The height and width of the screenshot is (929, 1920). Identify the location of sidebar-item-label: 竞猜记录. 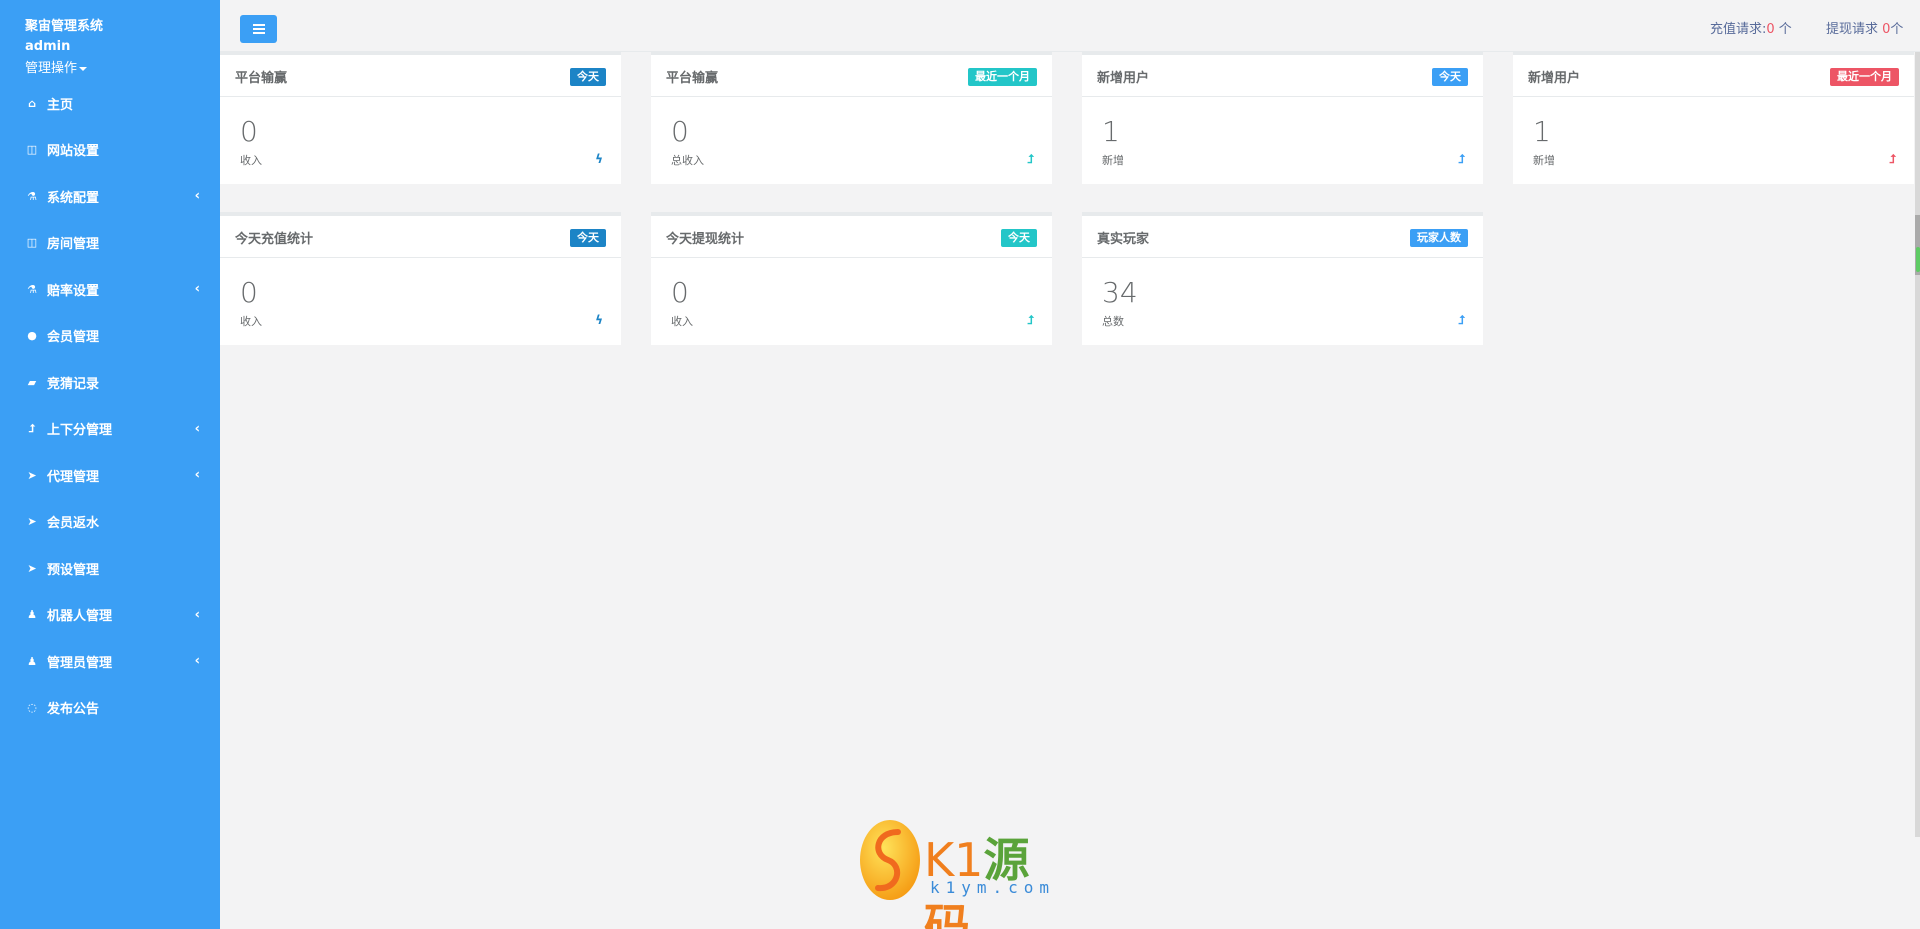
(73, 384).